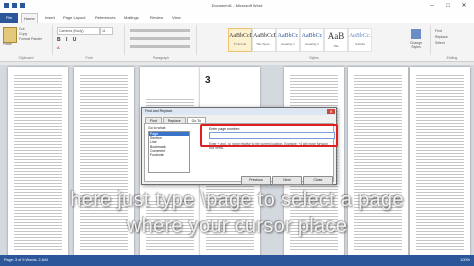 This screenshot has width=474, height=266. What do you see at coordinates (256, 180) in the screenshot?
I see `previous-button: Previous` at bounding box center [256, 180].